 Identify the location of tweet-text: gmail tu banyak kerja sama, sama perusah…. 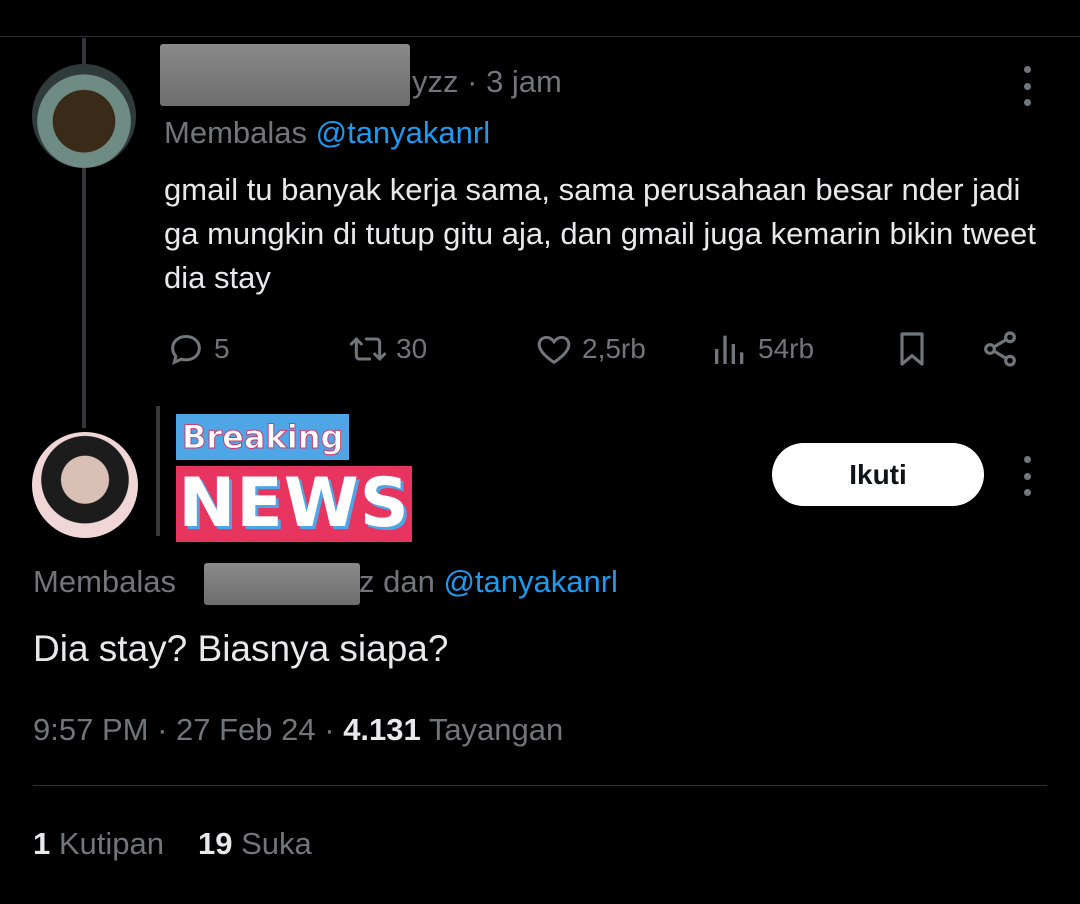
(600, 233).